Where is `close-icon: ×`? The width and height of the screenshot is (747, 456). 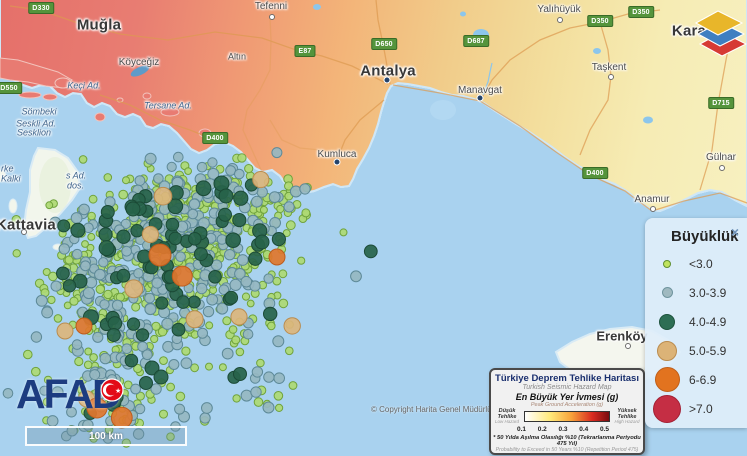 close-icon: × is located at coordinates (735, 232).